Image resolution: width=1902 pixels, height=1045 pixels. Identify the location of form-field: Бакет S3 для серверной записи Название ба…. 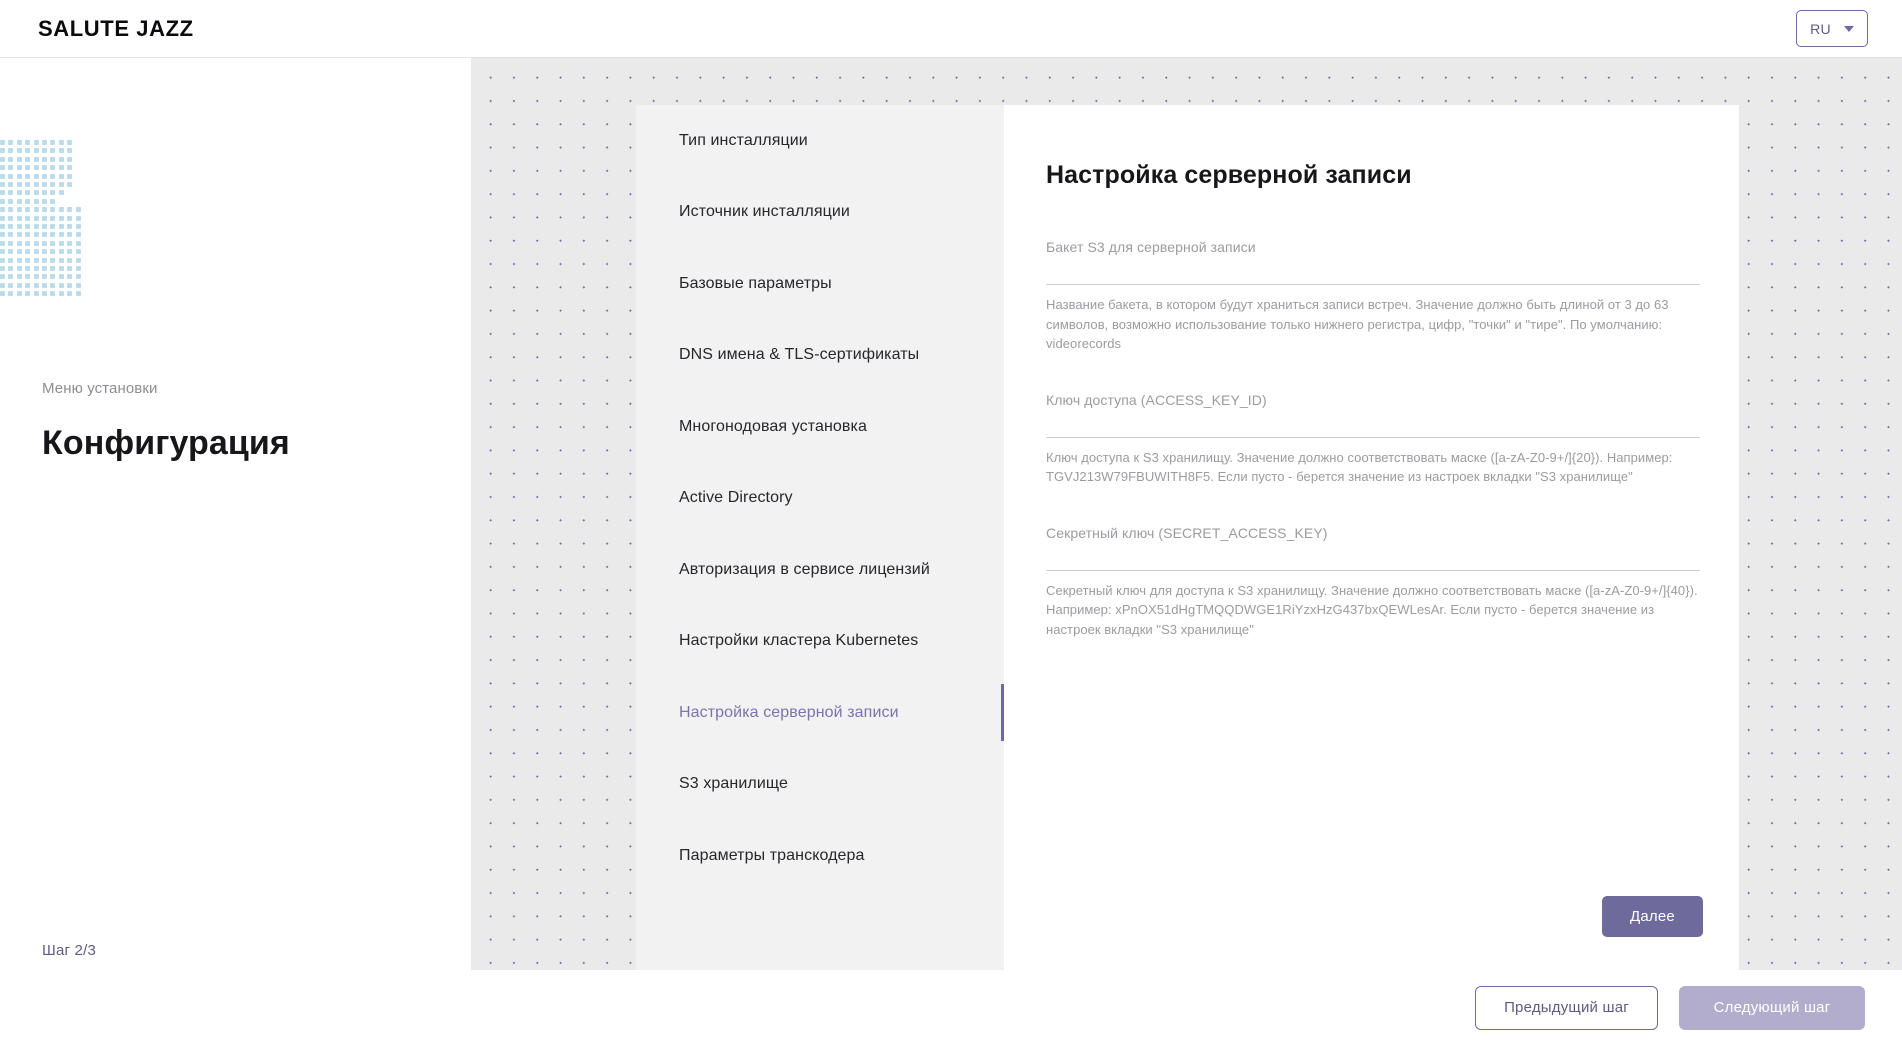
(1373, 296).